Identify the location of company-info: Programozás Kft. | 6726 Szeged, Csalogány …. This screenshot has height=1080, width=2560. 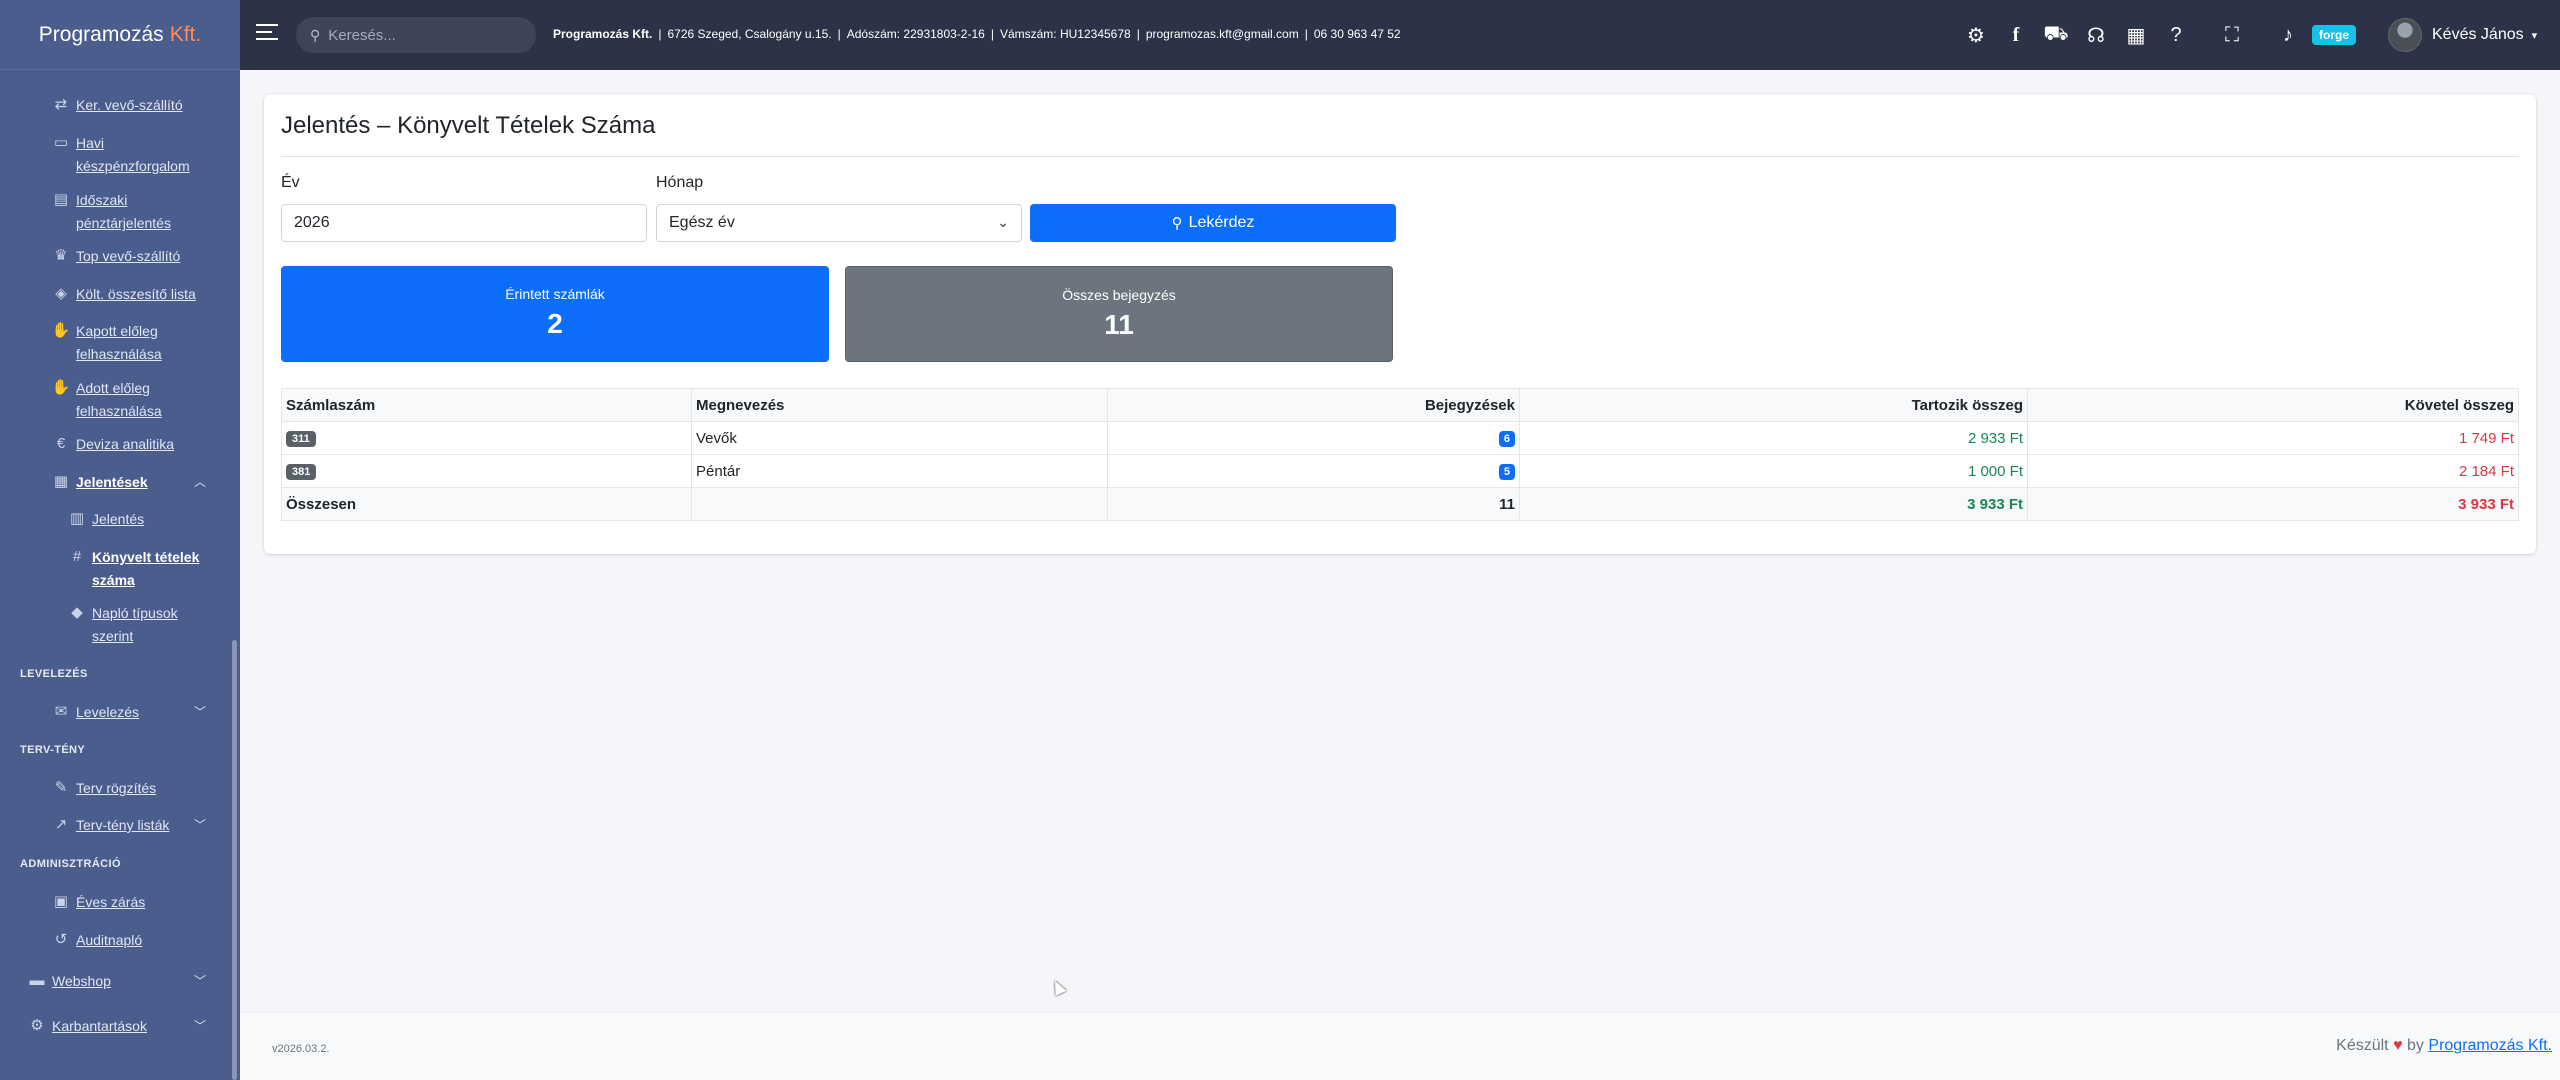
(977, 34).